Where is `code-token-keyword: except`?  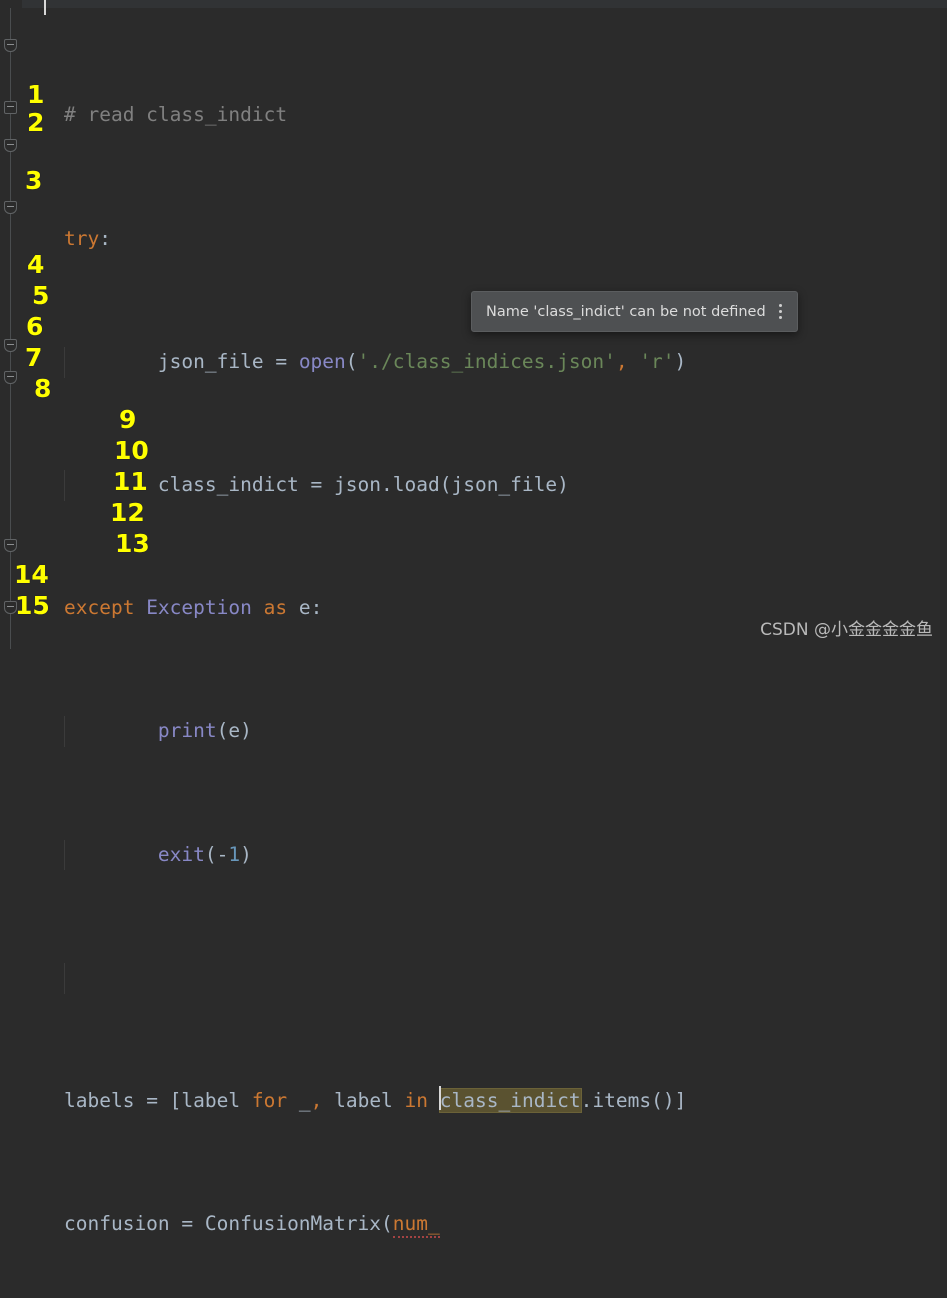
code-token-keyword: except is located at coordinates (105, 608).